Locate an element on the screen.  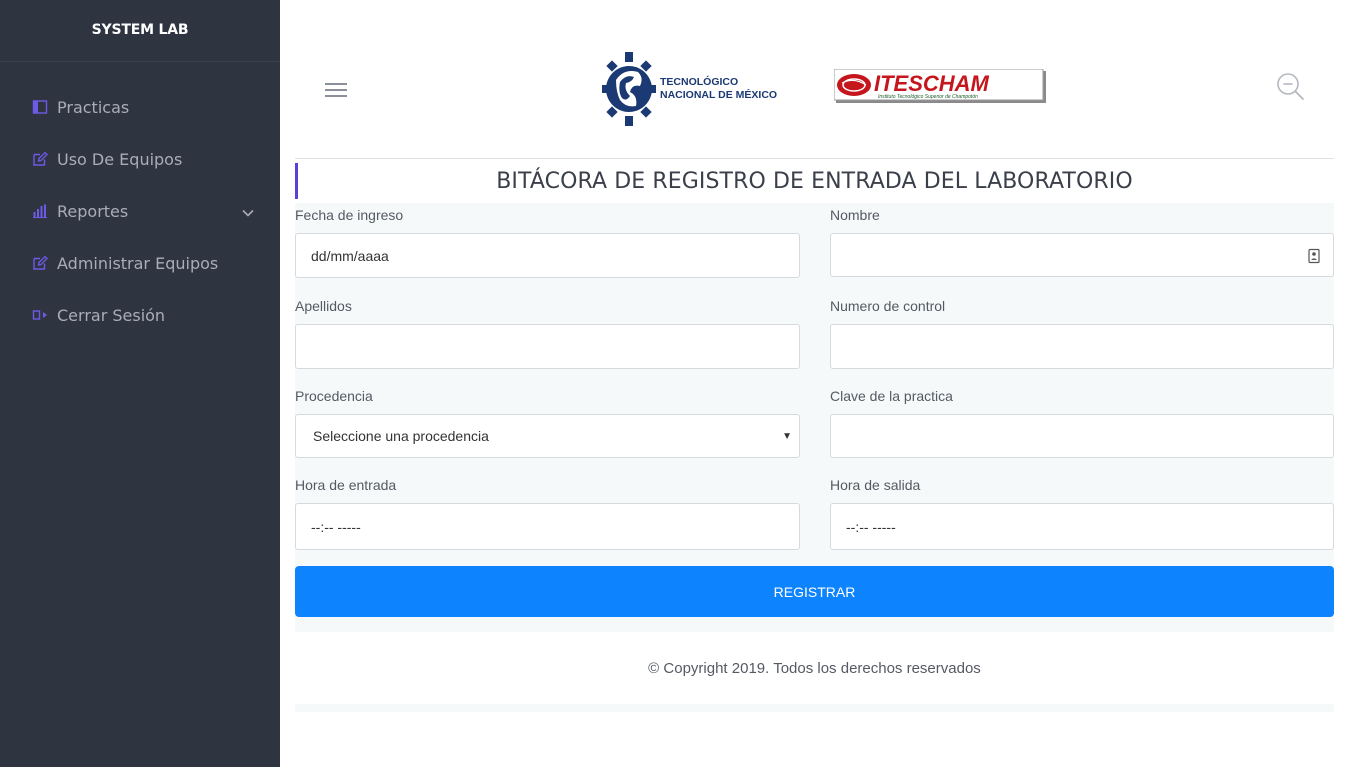
fecha-label: Fecha de ingreso is located at coordinates (349, 215).